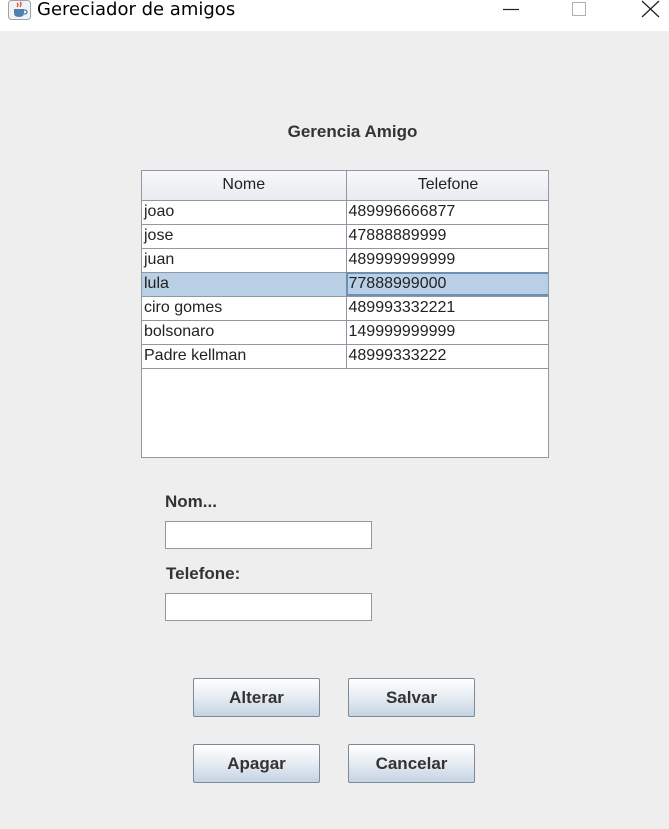 The width and height of the screenshot is (669, 829). What do you see at coordinates (19, 10) in the screenshot?
I see `java-cup-icon` at bounding box center [19, 10].